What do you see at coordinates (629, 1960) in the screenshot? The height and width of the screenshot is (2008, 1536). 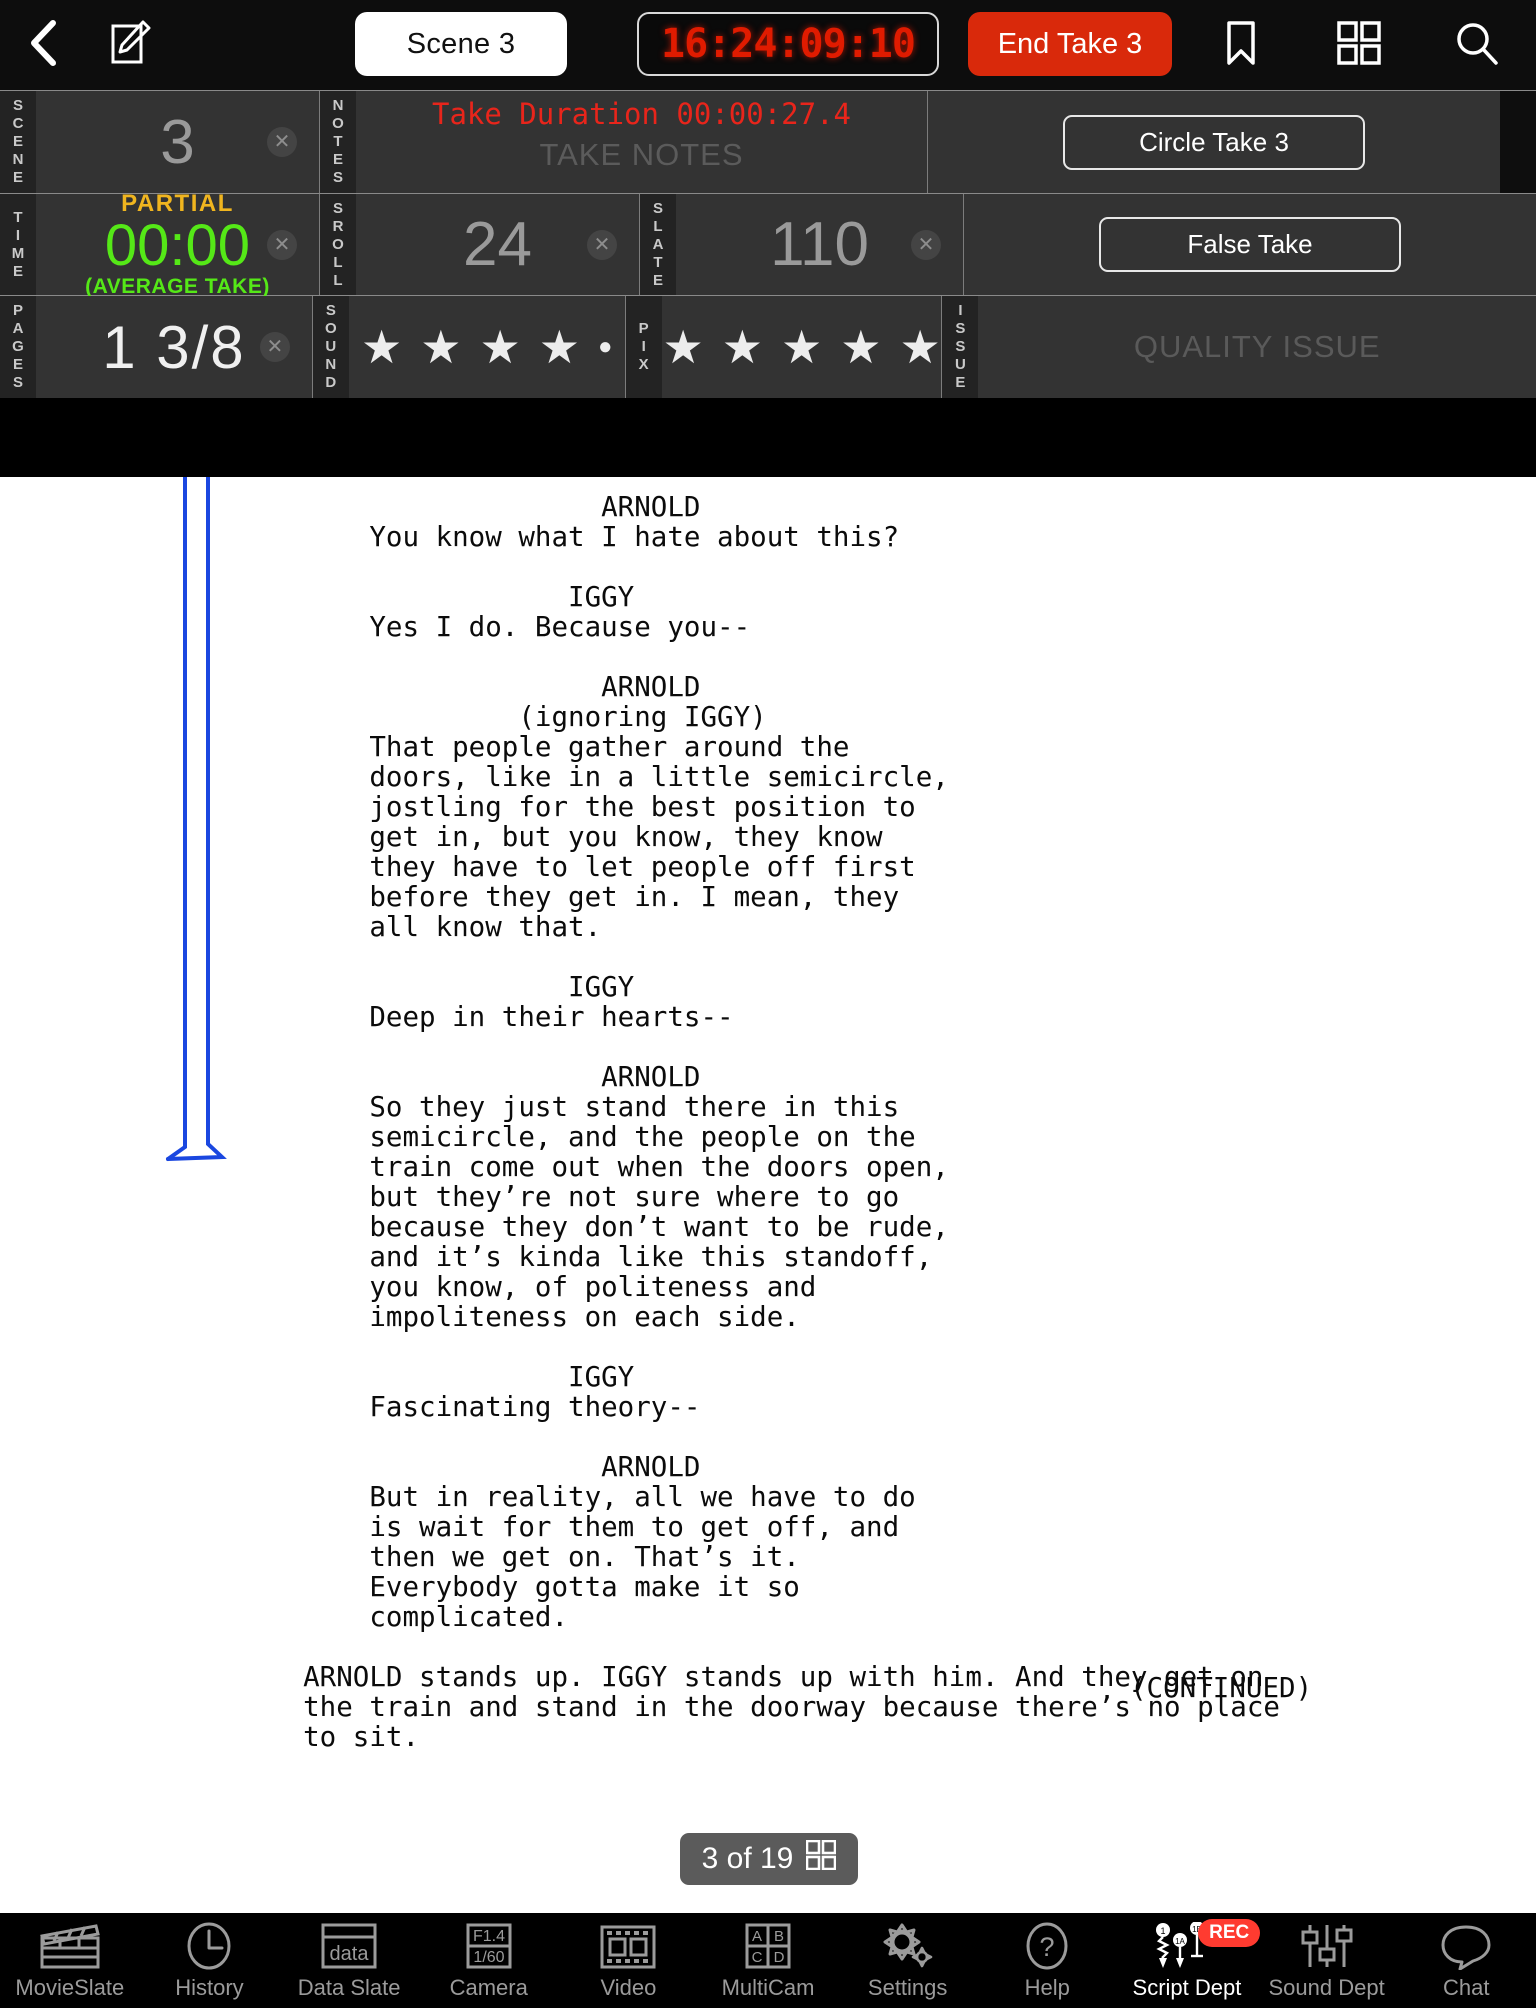 I see `tab-video: Video` at bounding box center [629, 1960].